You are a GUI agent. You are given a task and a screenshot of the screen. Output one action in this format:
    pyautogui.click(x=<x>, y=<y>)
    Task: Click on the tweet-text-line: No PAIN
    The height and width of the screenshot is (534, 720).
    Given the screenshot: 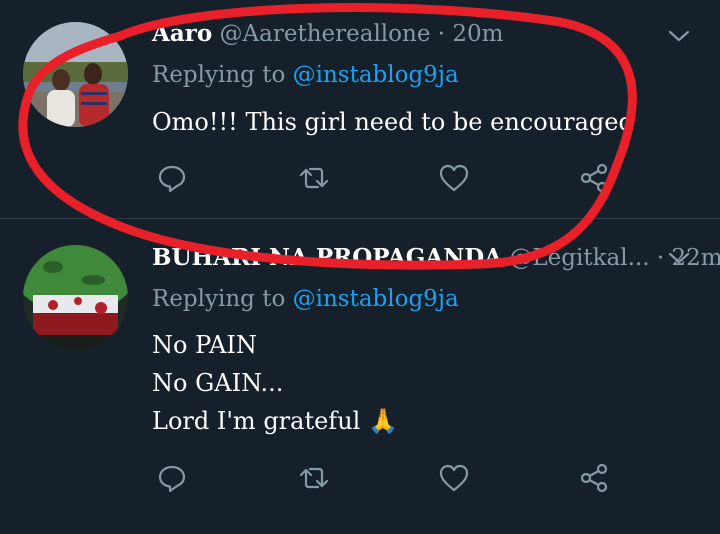 What is the action you would take?
    pyautogui.click(x=204, y=345)
    